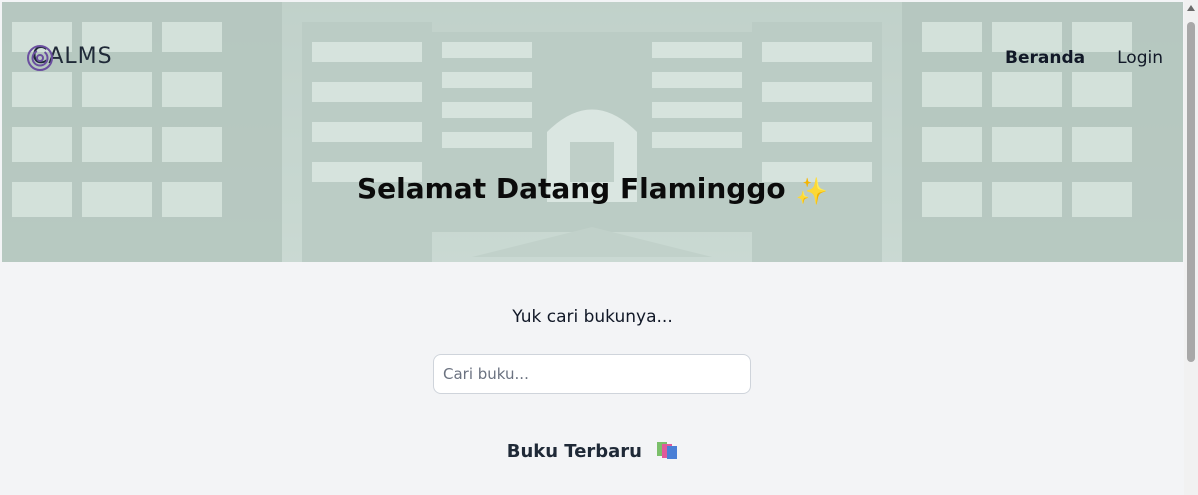 The height and width of the screenshot is (495, 1198). Describe the element at coordinates (571, 188) in the screenshot. I see `hero-title-text: Selamat Datang Flaminggo` at that location.